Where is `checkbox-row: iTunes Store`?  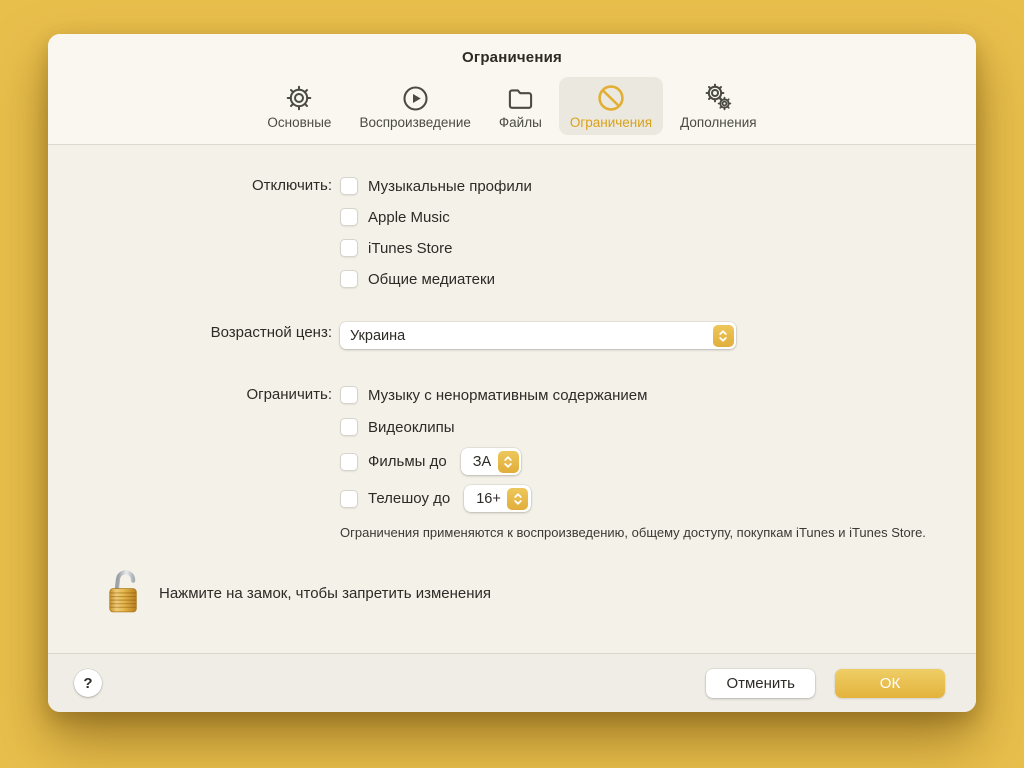
checkbox-row: iTunes Store is located at coordinates (436, 248).